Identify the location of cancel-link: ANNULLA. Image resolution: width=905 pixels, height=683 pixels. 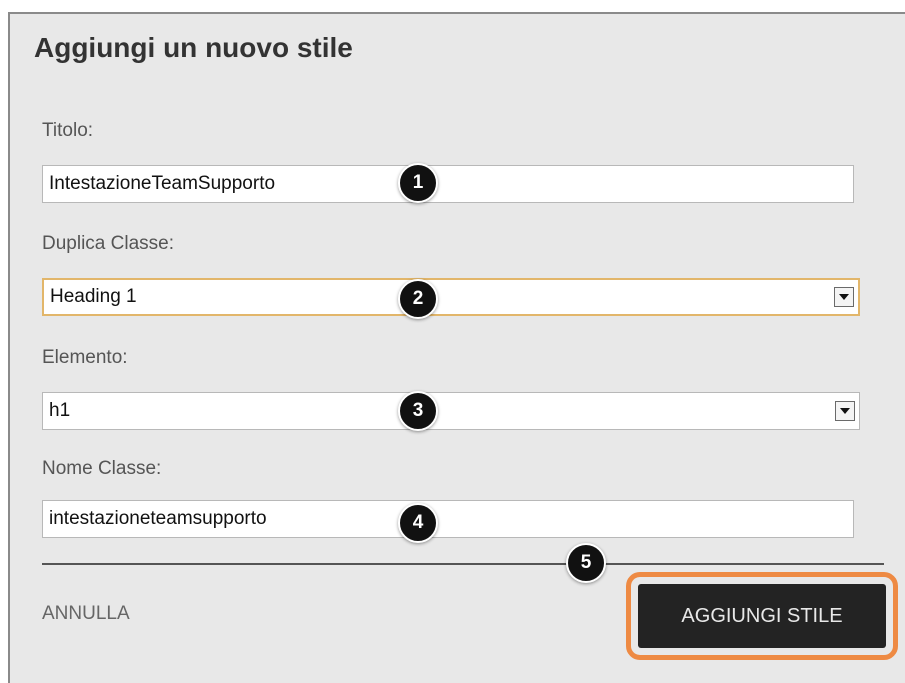
(86, 614).